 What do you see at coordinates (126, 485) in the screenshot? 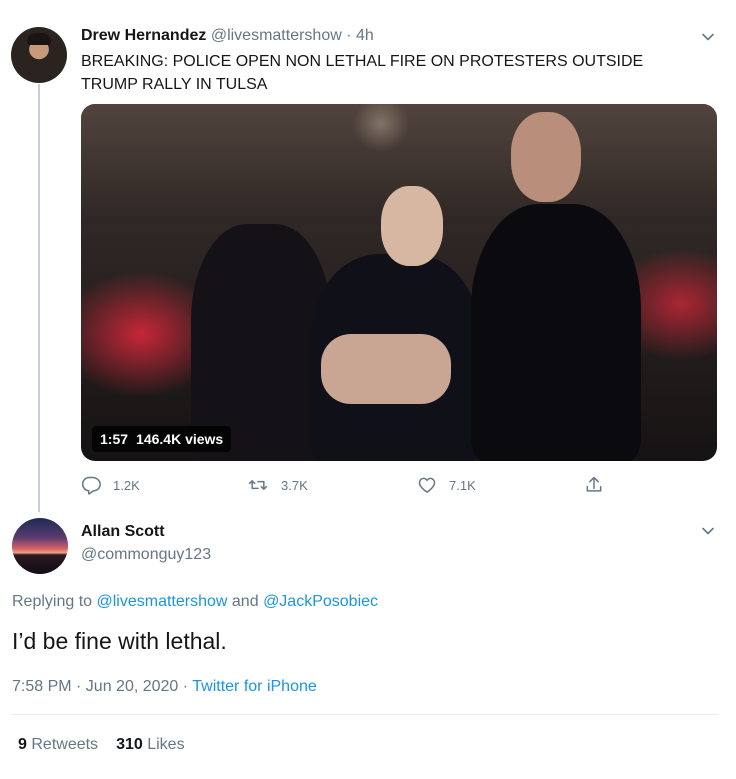
I see `reply-count: 1.2K` at bounding box center [126, 485].